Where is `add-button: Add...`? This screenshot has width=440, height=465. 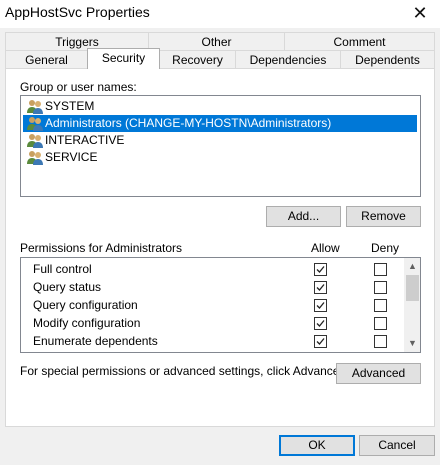 add-button: Add... is located at coordinates (303, 216).